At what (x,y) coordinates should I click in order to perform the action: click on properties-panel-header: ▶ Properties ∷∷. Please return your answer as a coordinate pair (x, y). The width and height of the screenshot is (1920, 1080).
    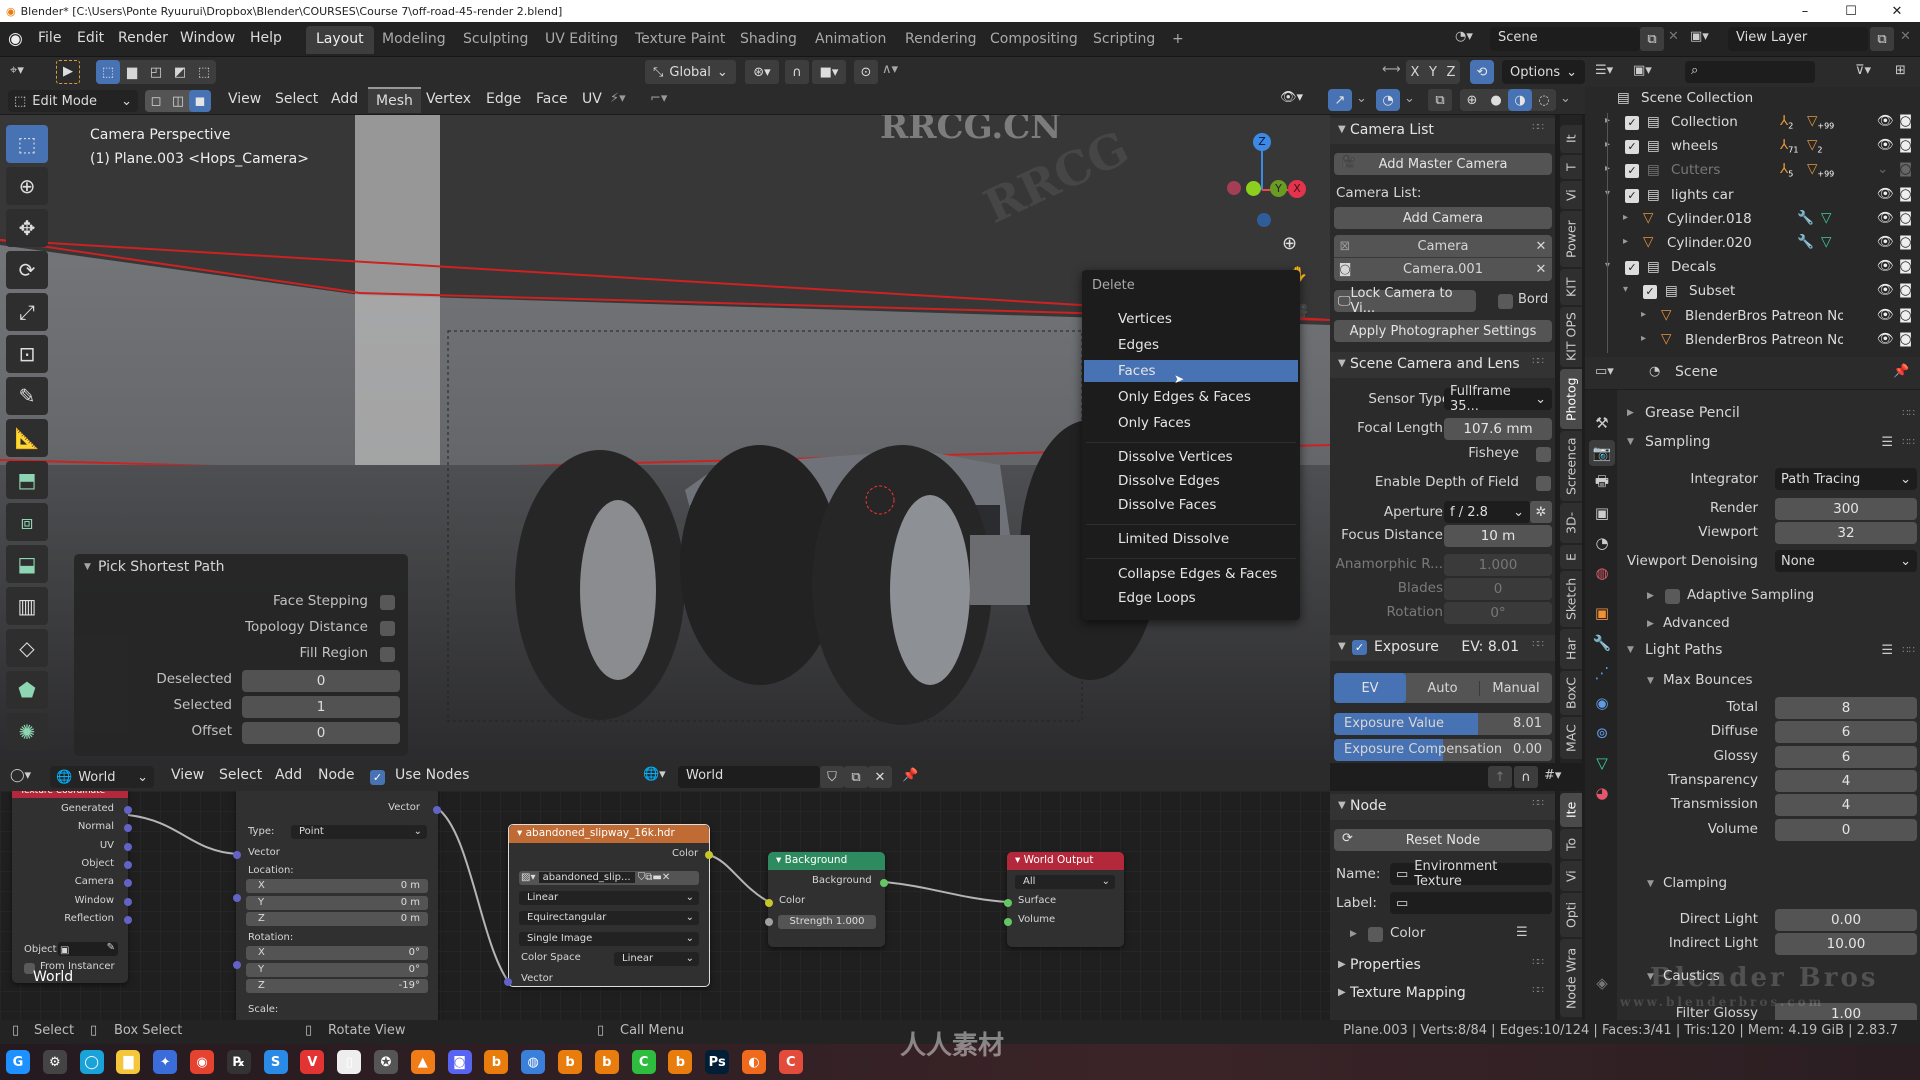
    Looking at the image, I should click on (1442, 966).